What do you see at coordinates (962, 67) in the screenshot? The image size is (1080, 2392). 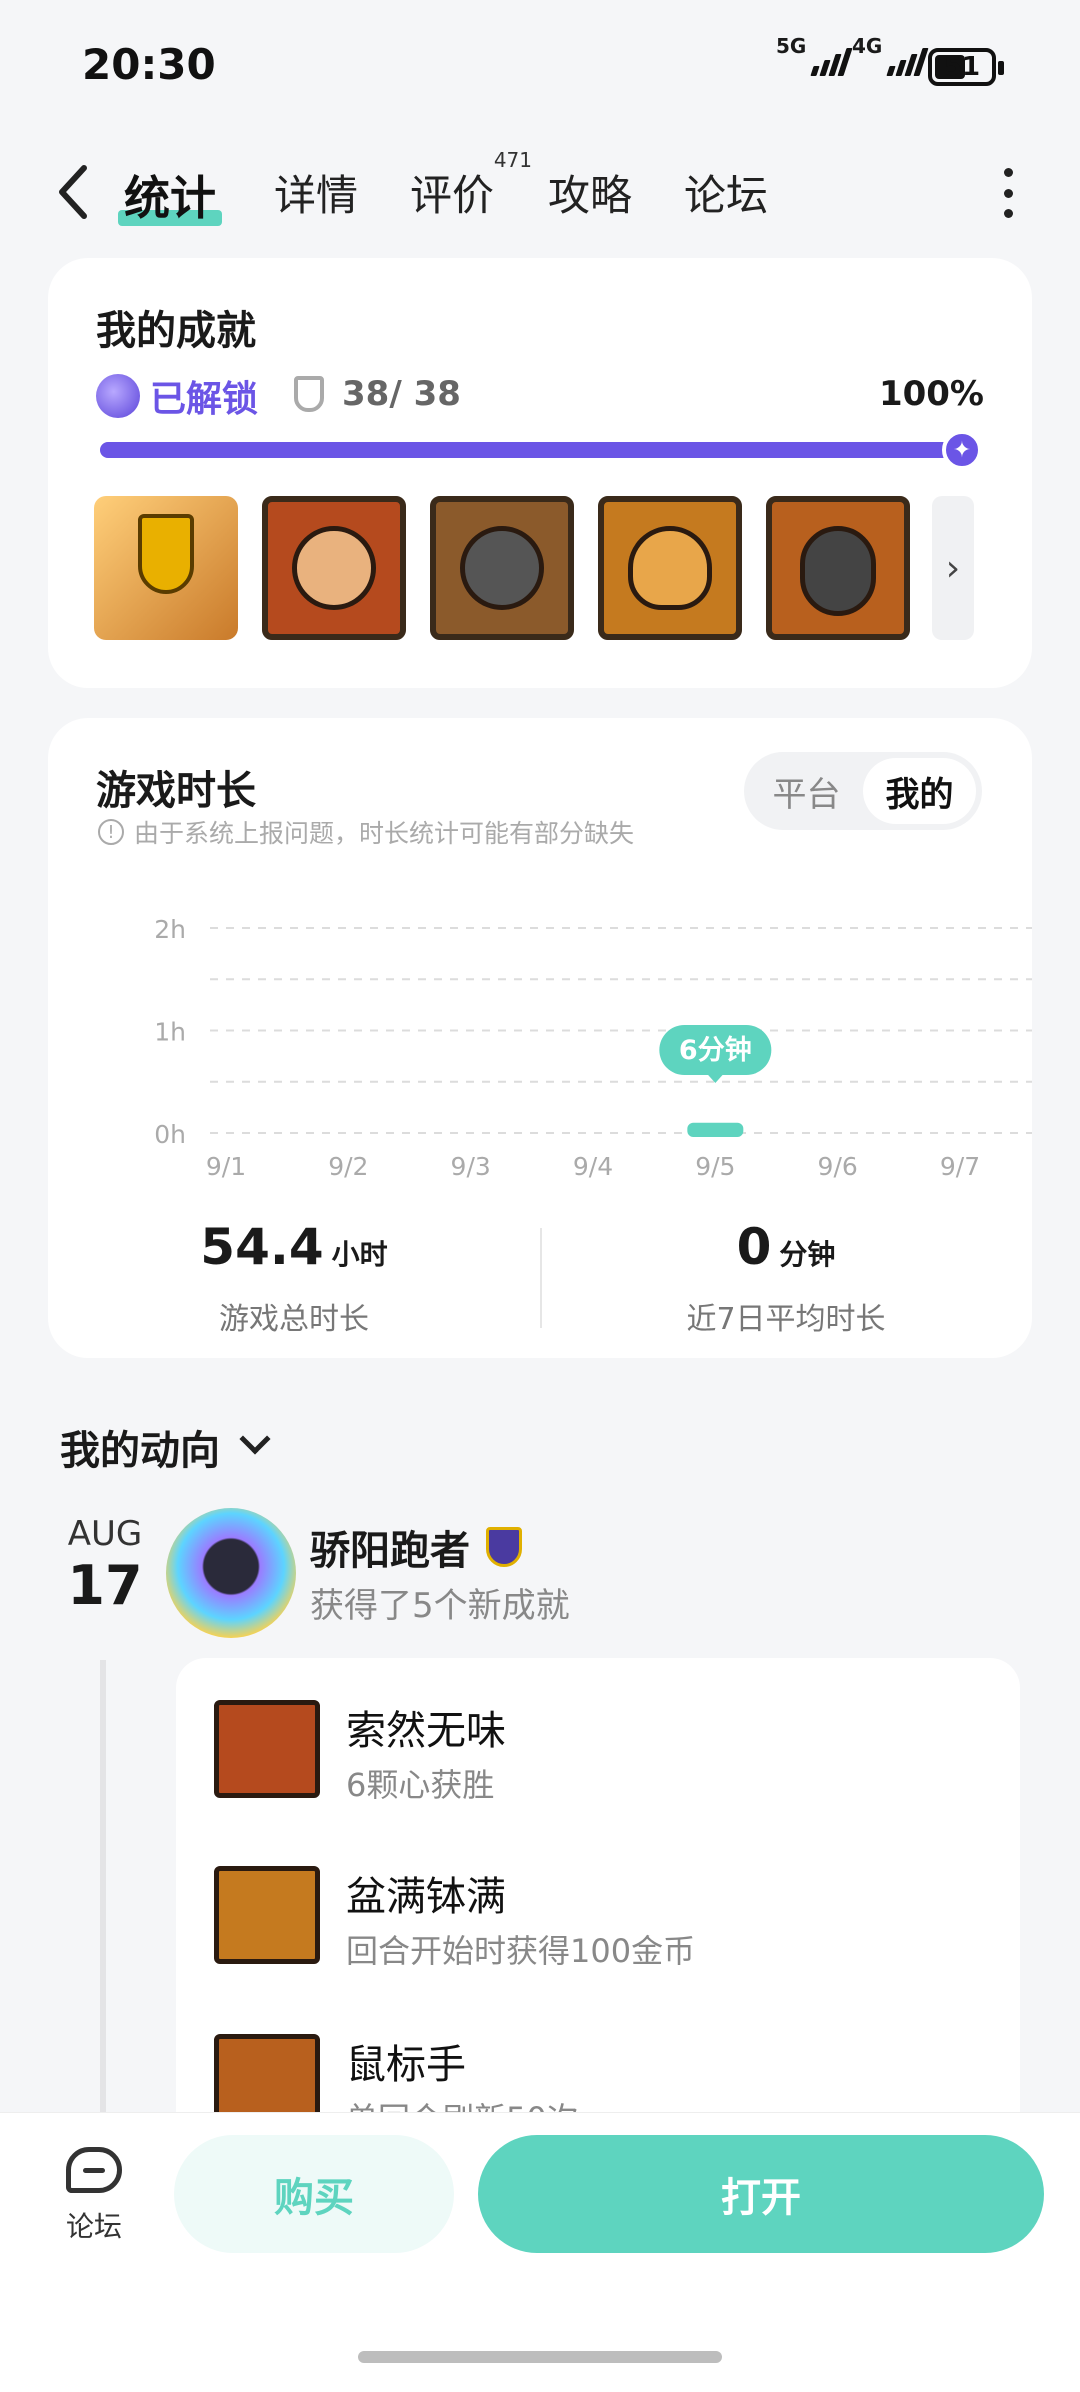 I see `battery-level: 51` at bounding box center [962, 67].